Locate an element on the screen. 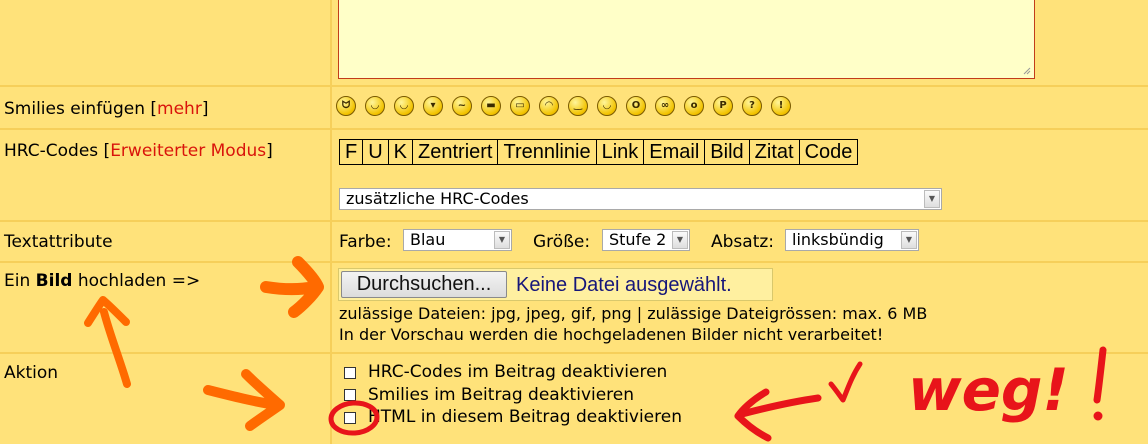 The width and height of the screenshot is (1148, 444). smilies-bar: ᗢ ◡ ◡ ▾ ~ ▬ ▭ ◠ ‿ ◡ O ∞ o P?! is located at coordinates (563, 106).